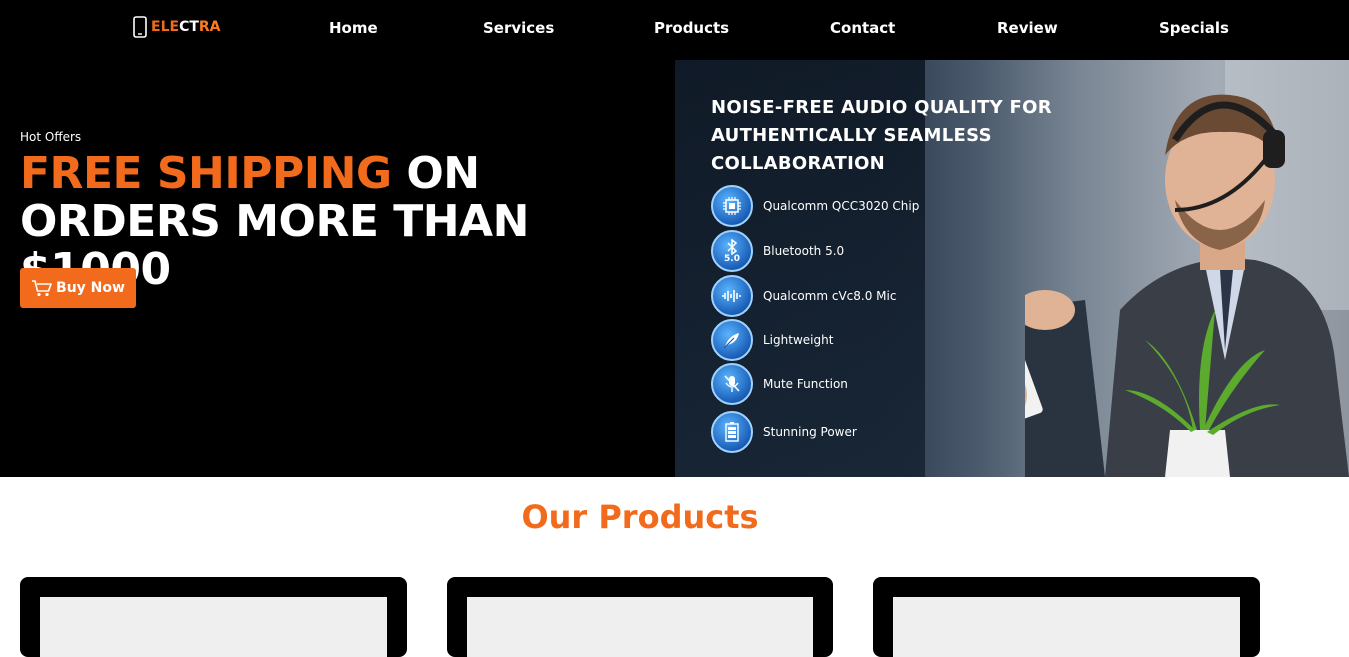  Describe the element at coordinates (691, 28) in the screenshot. I see `nav-link-products: Products` at that location.